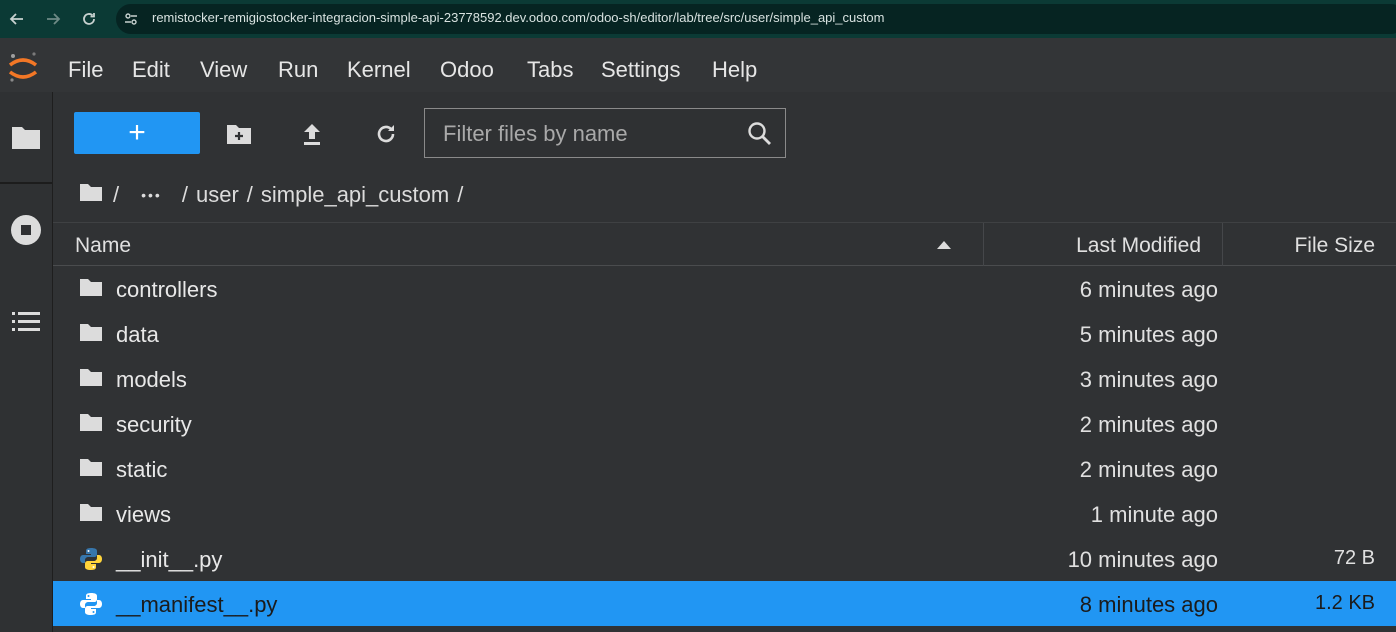 This screenshot has width=1396, height=632. What do you see at coordinates (167, 289) in the screenshot?
I see `file-name: controllers` at bounding box center [167, 289].